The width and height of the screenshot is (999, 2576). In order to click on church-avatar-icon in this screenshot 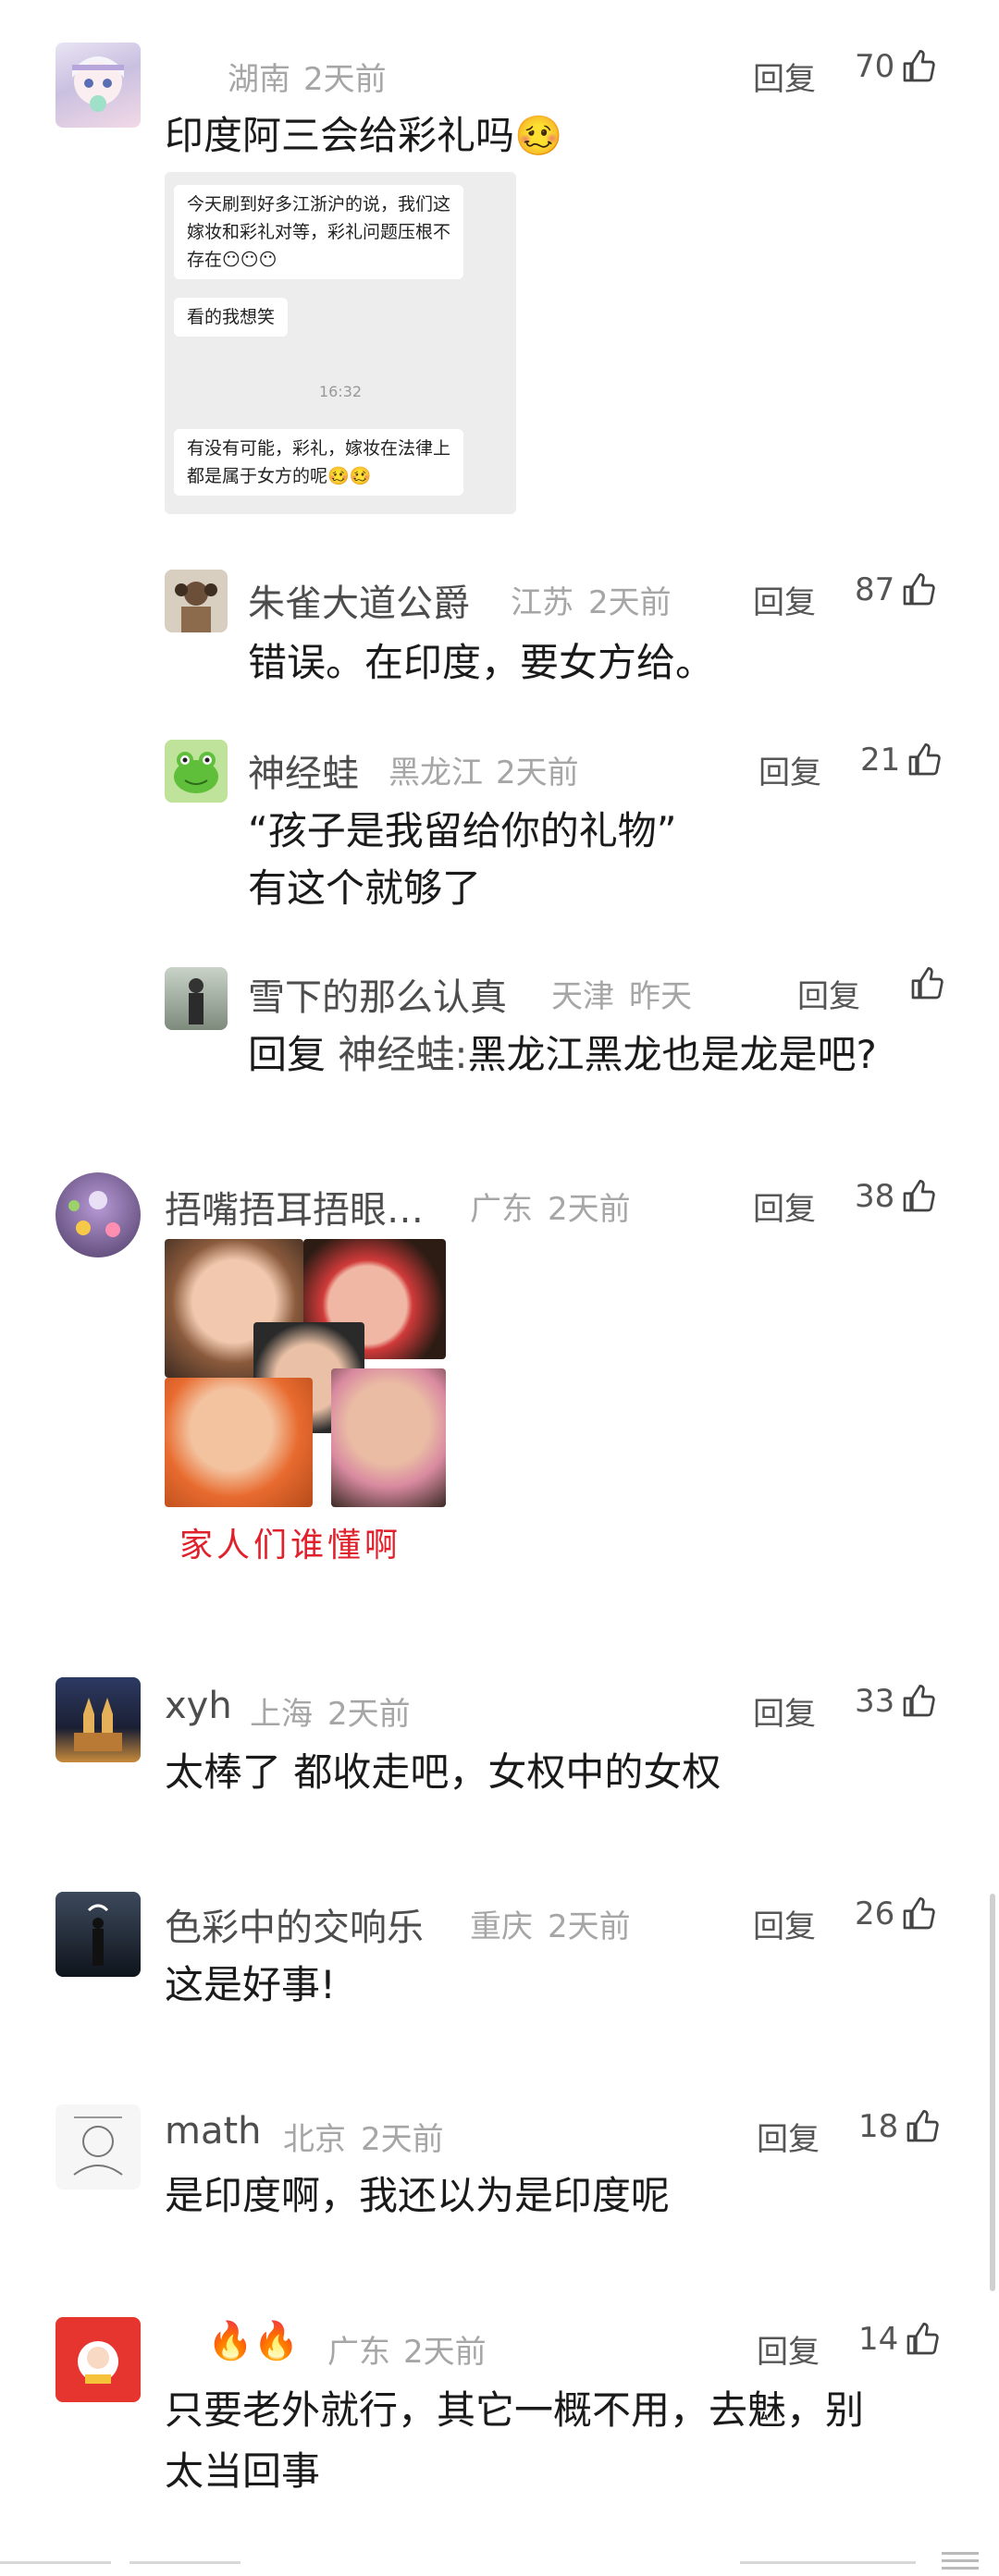, I will do `click(98, 1724)`.